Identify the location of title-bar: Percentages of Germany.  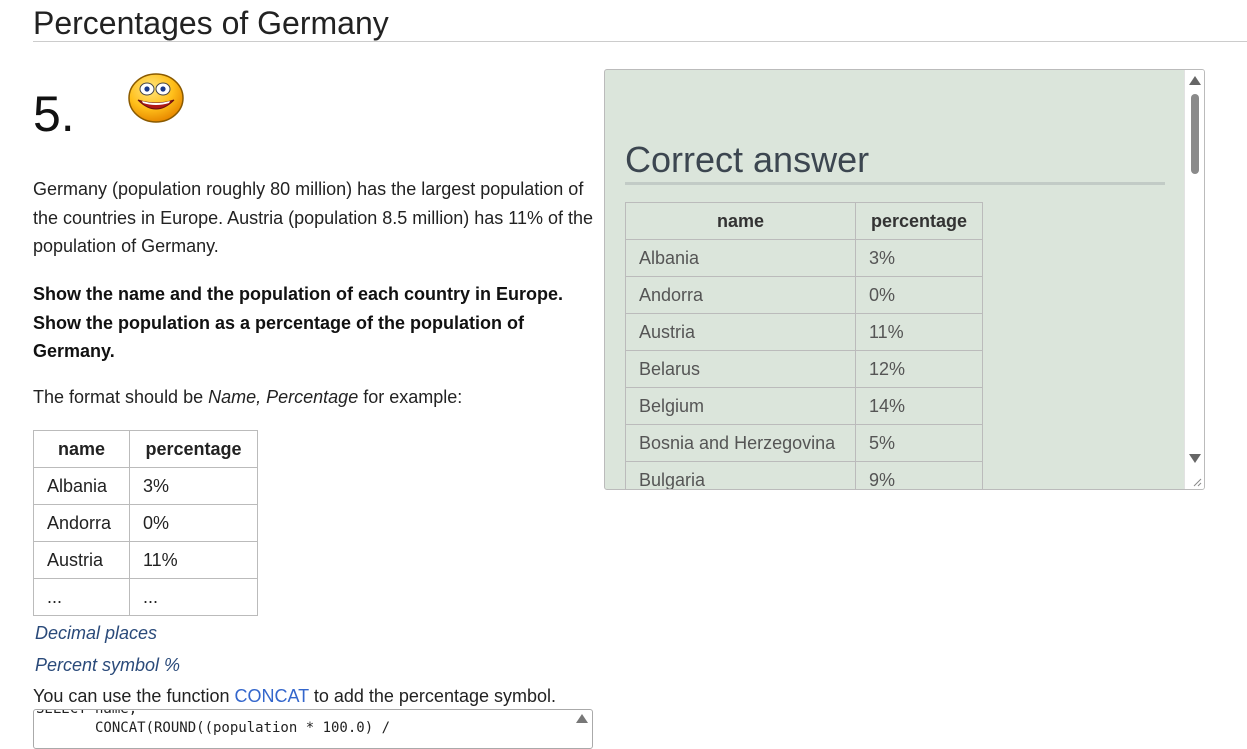
(640, 21).